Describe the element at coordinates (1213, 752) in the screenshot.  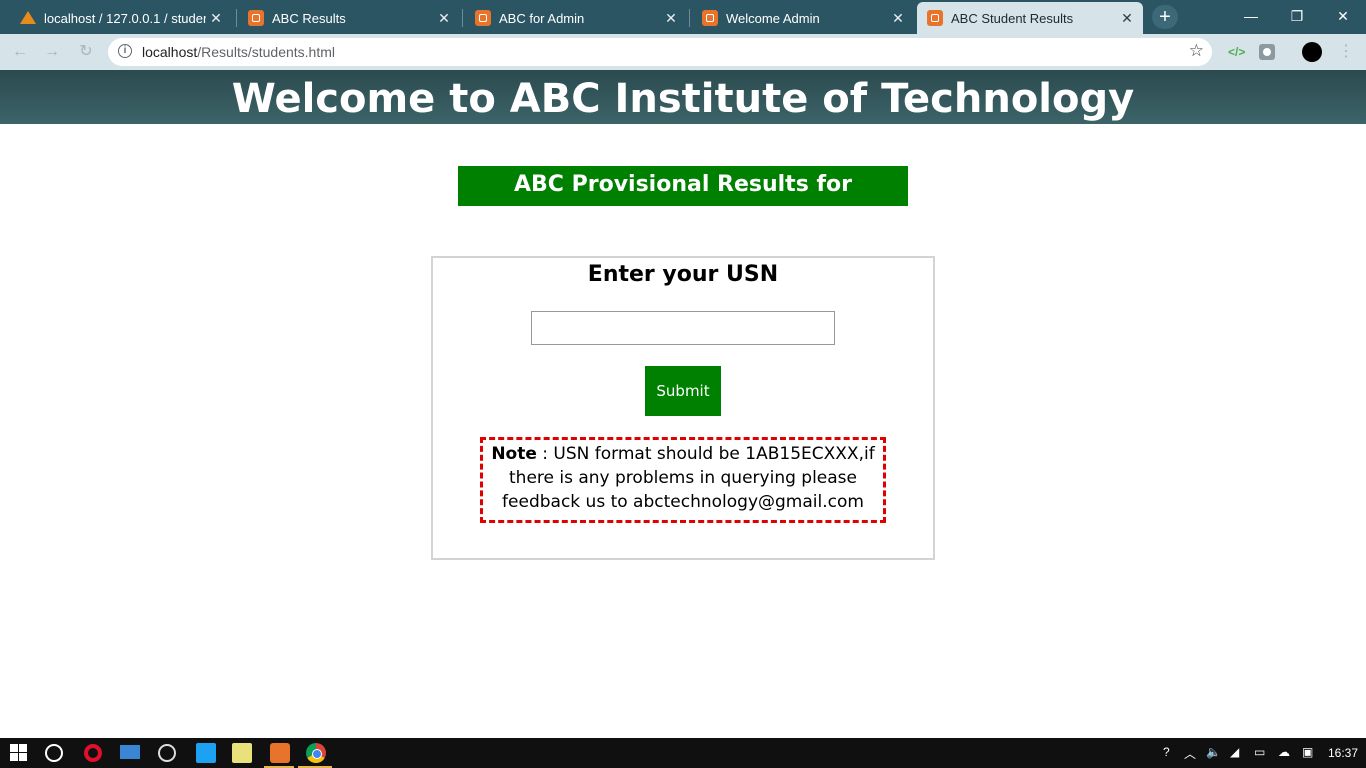
I see `volume-icon: 🔈` at that location.